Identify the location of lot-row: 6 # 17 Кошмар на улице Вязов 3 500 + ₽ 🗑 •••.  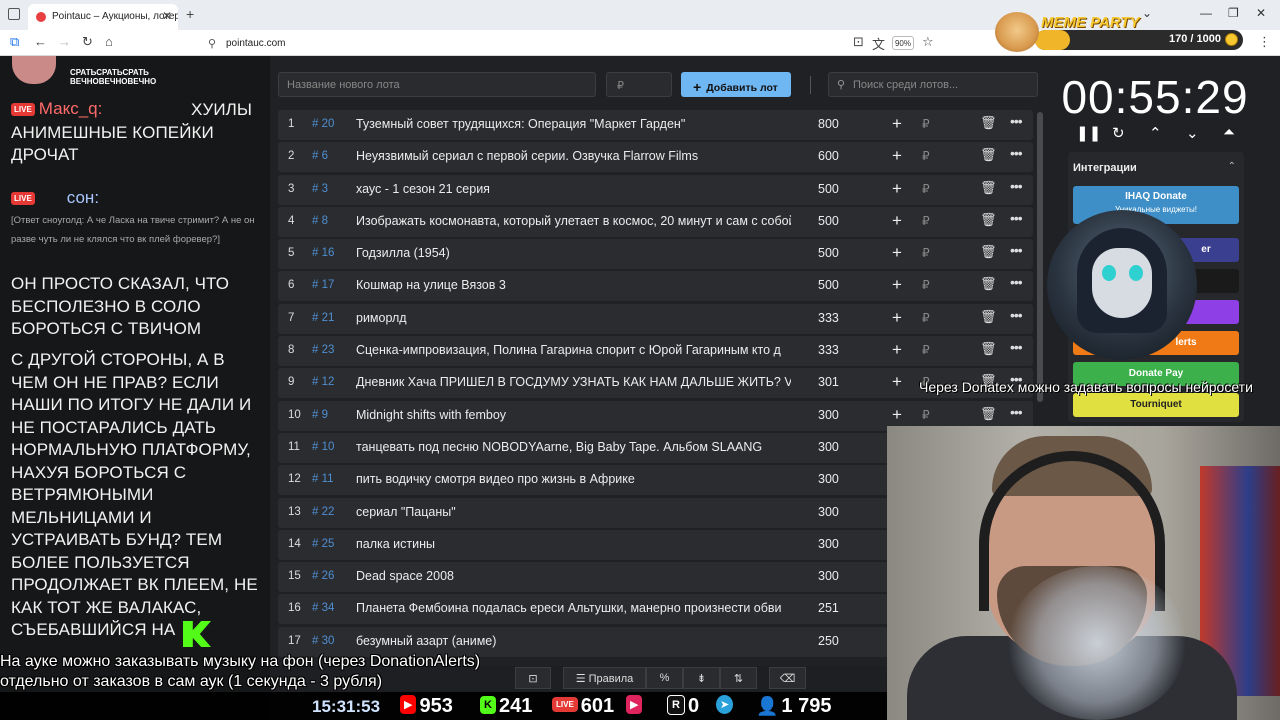
(655, 286).